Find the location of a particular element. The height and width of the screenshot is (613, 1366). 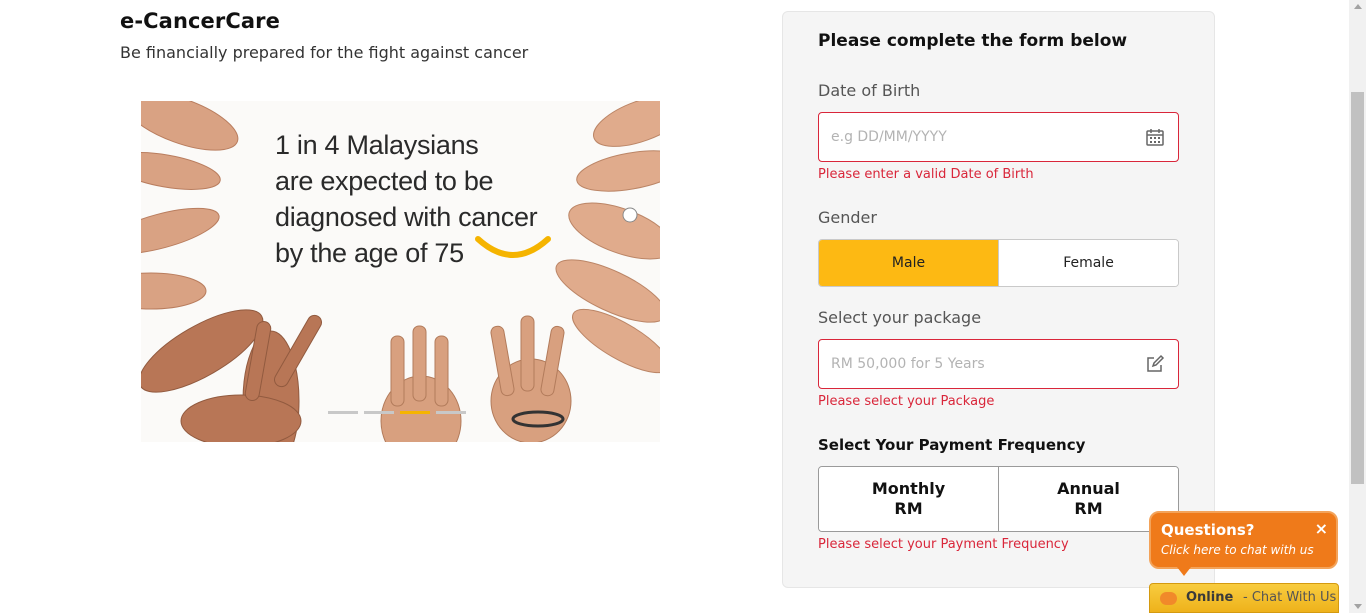

gender-toggle: Male Female is located at coordinates (998, 263).